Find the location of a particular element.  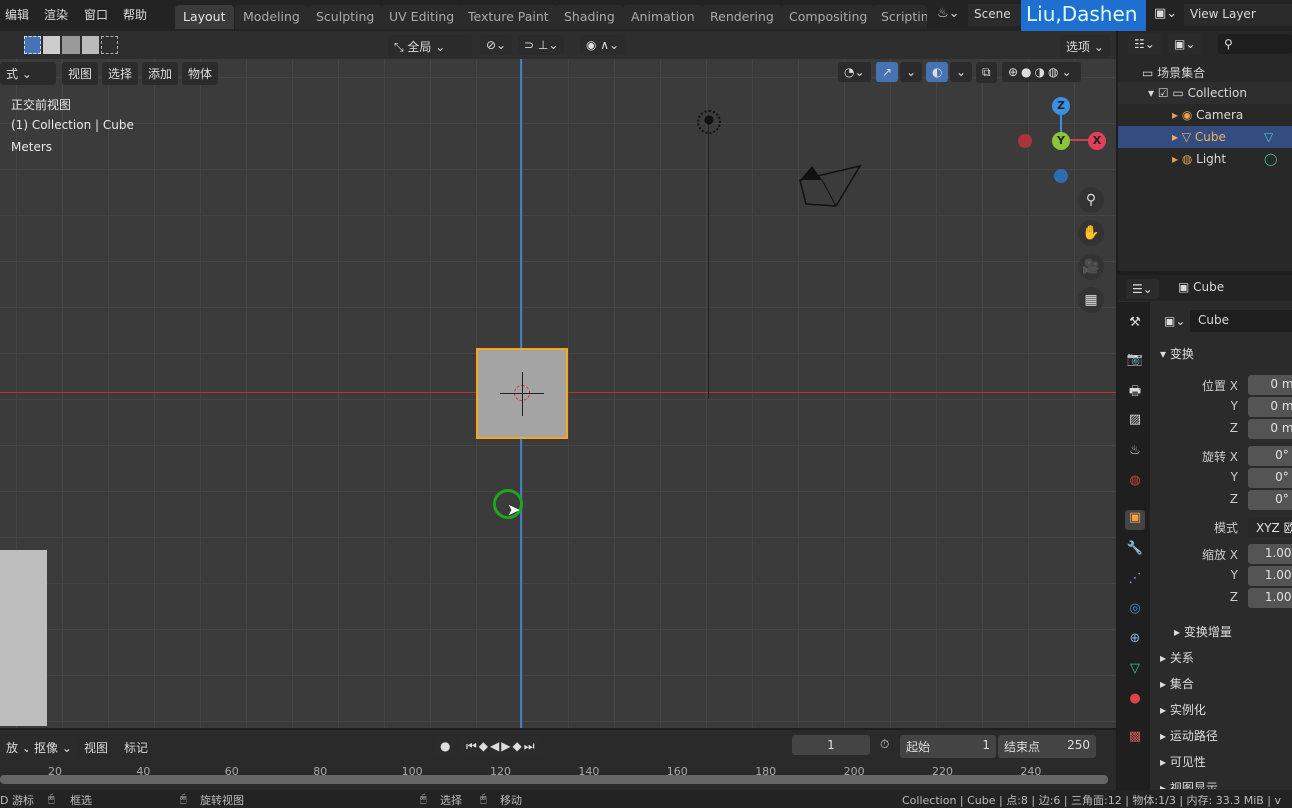

motion-paths-section: ▸ 运动路径 is located at coordinates (1189, 735).